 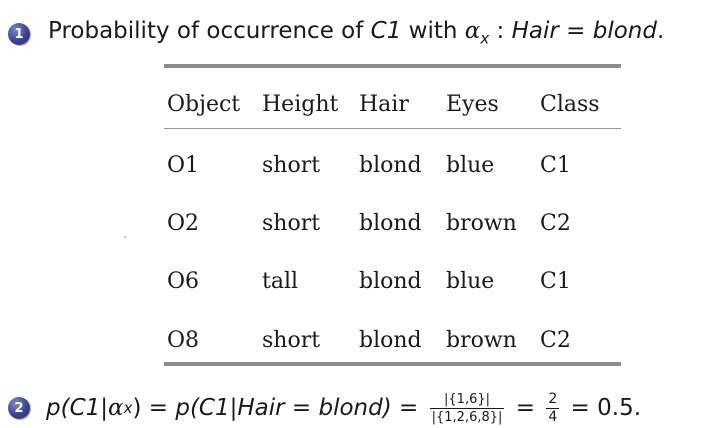 I want to click on formula-conditional: p(C1|Hair = blond), so click(x=283, y=408).